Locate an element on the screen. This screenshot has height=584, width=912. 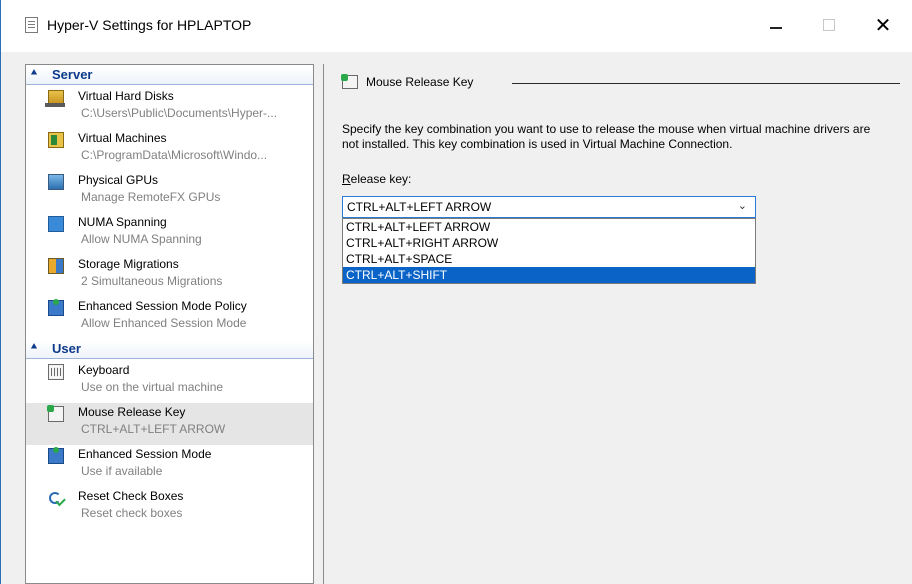
item-title: Virtual Hard Disks is located at coordinates (126, 96).